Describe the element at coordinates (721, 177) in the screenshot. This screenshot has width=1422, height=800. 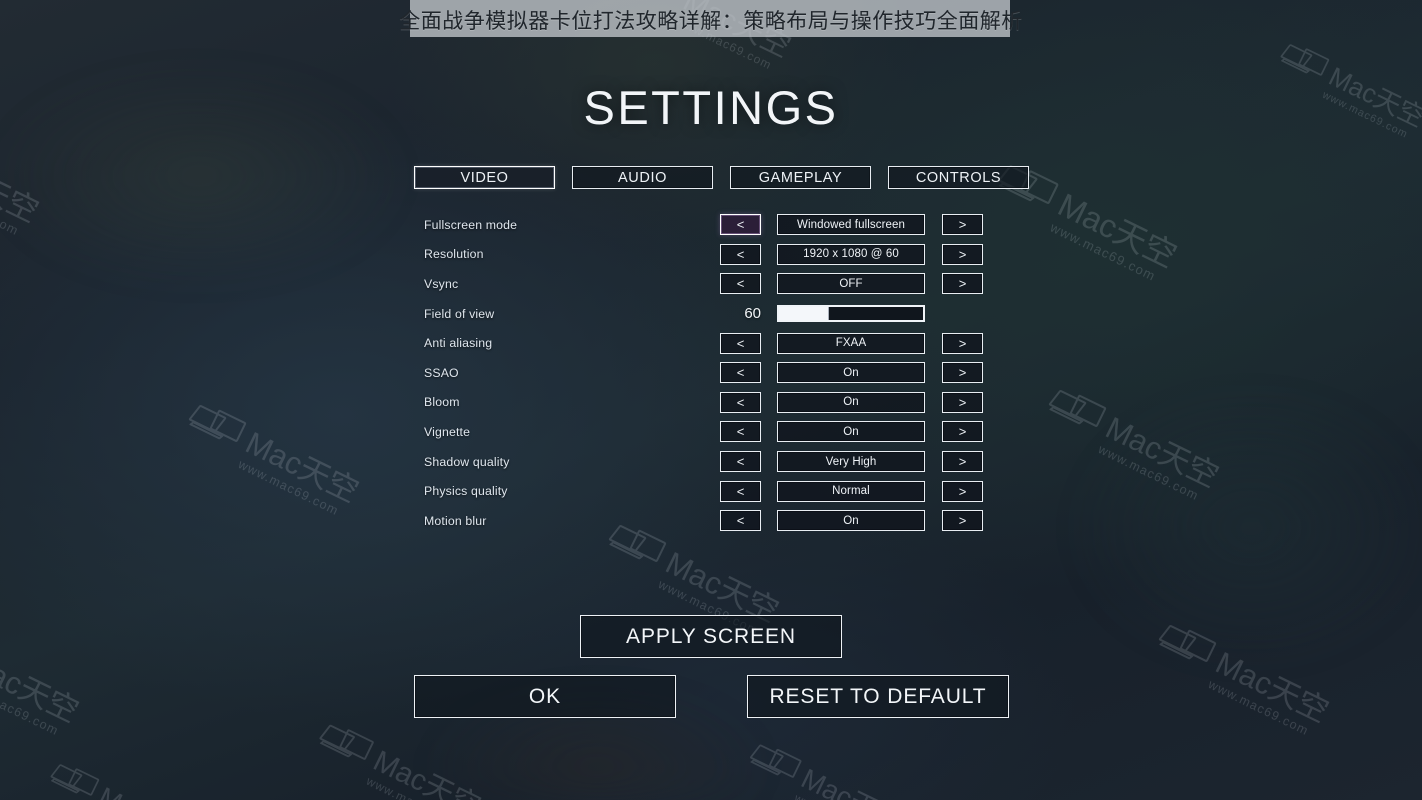
I see `settings-tab-bar: VIDEO AUDIO GAMEPLAY CONTROLS` at that location.